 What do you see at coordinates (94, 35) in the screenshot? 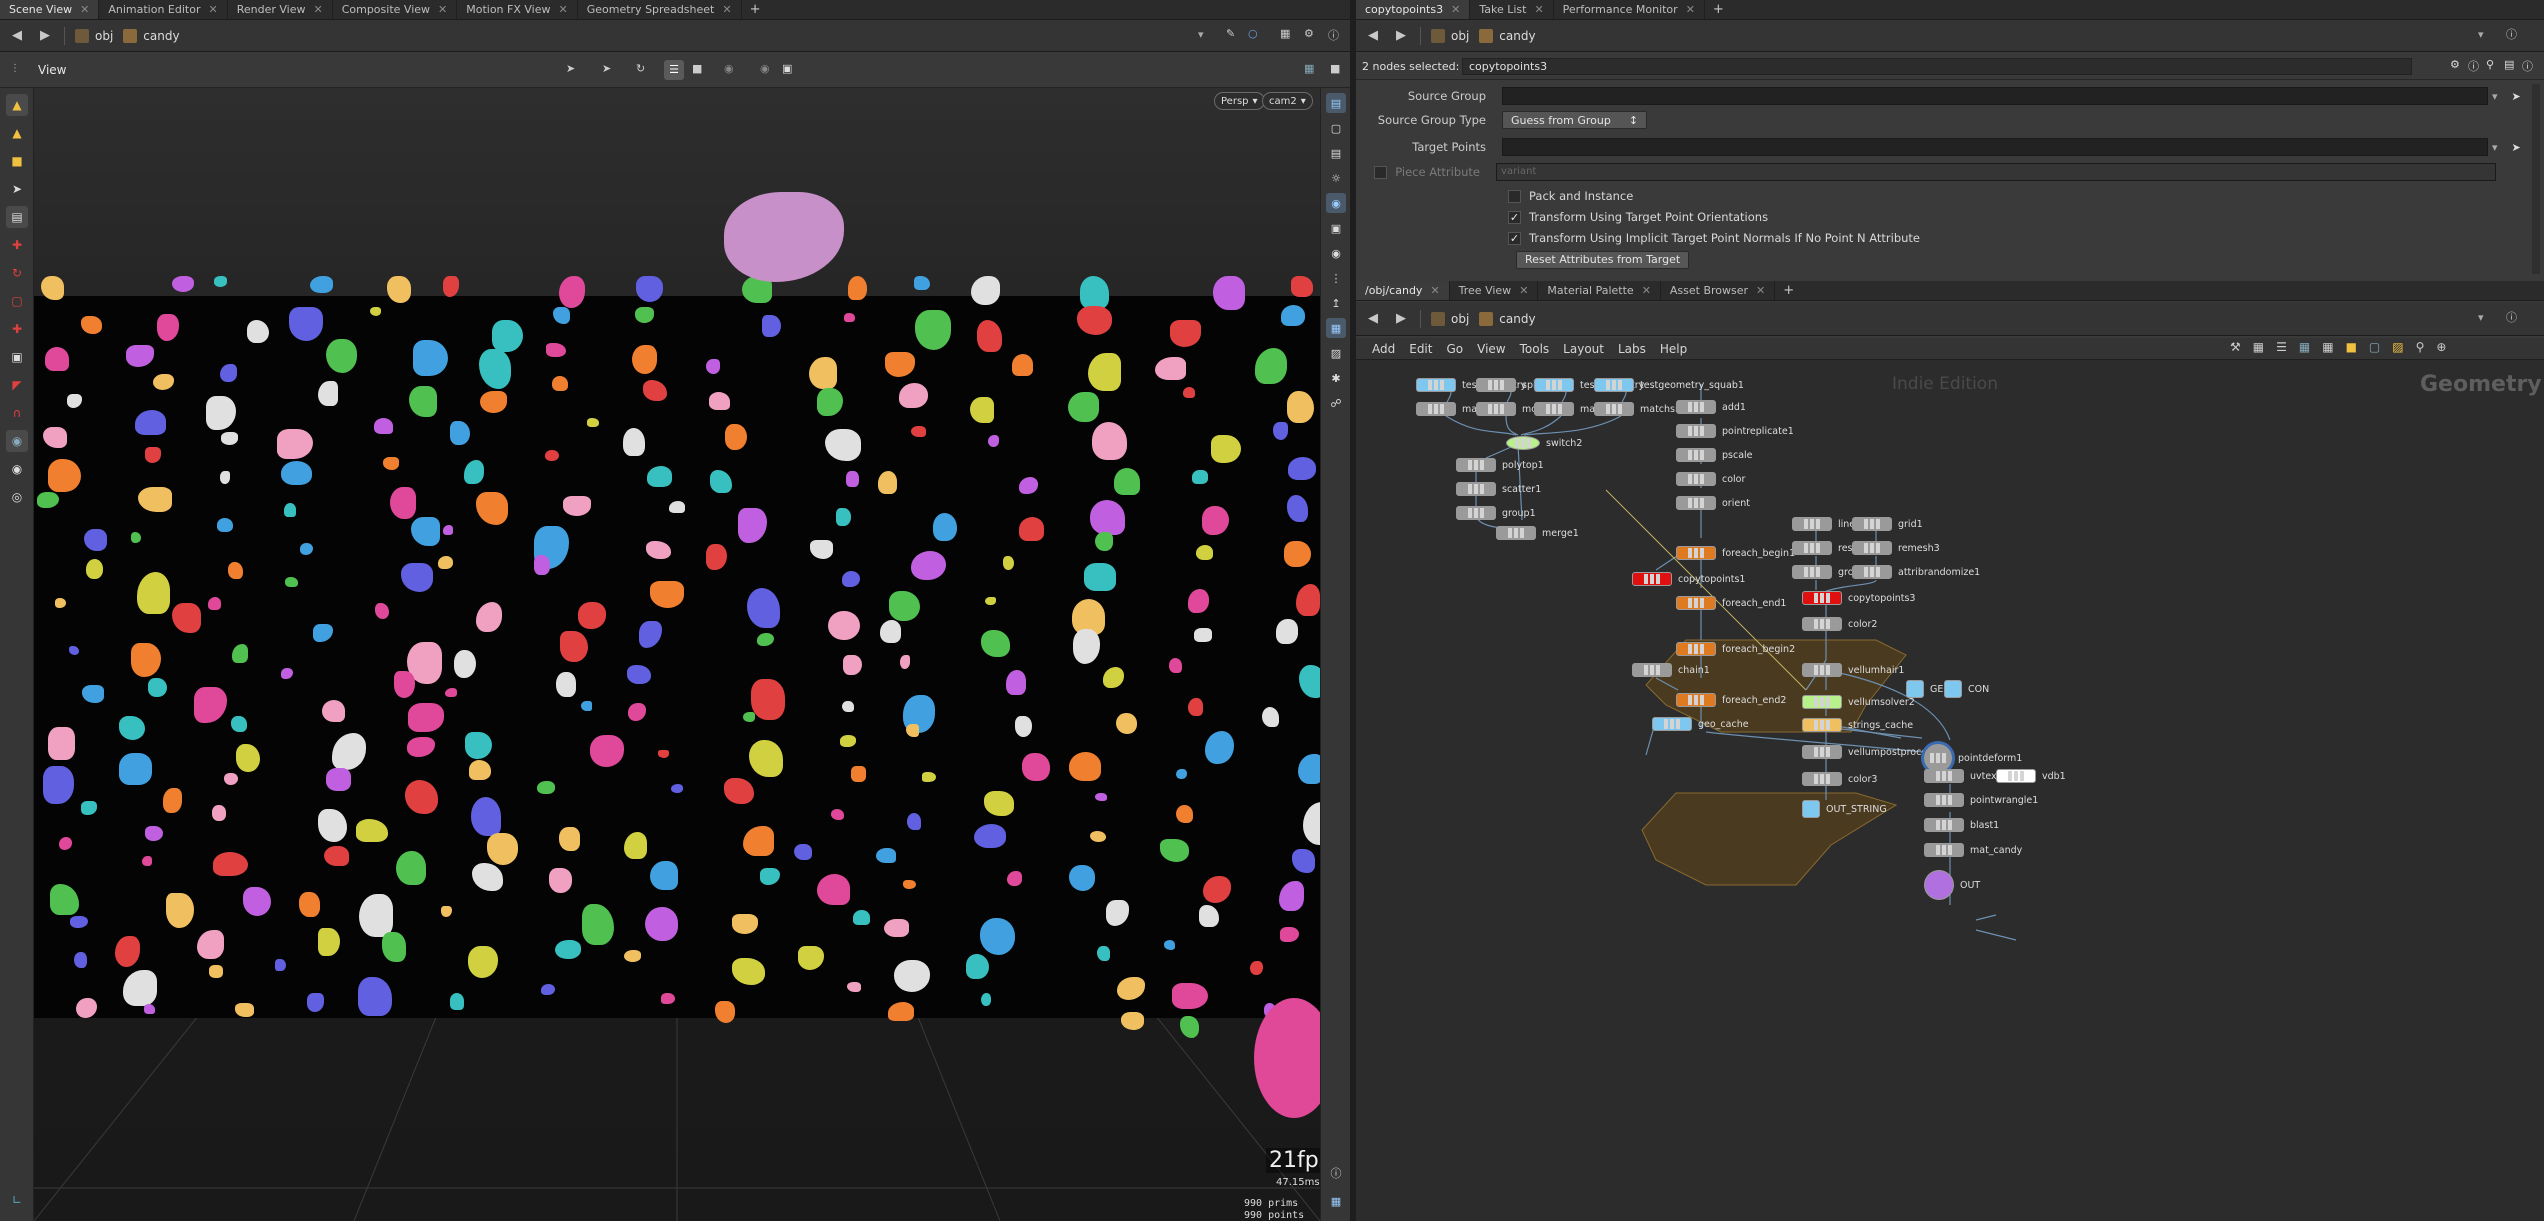
I see `breadcrumb-obj: obj` at bounding box center [94, 35].